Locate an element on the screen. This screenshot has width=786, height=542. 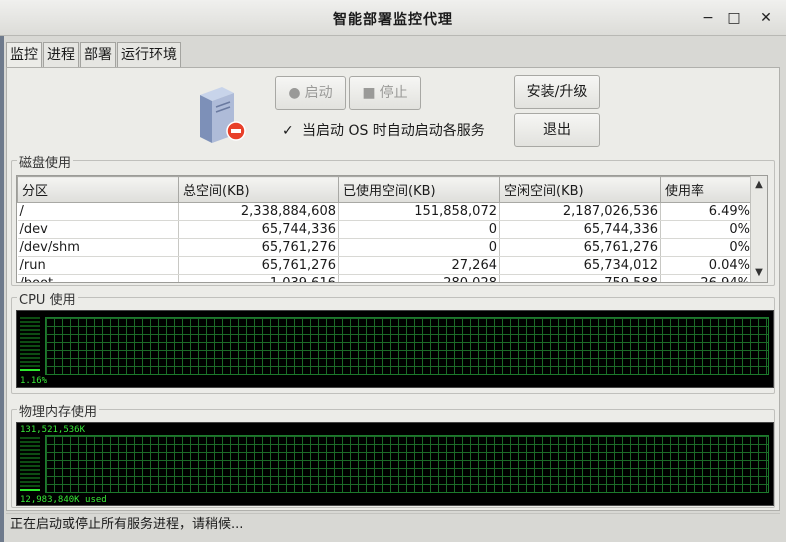
disk-usage-label: 磁盘使用 is located at coordinates (45, 161).